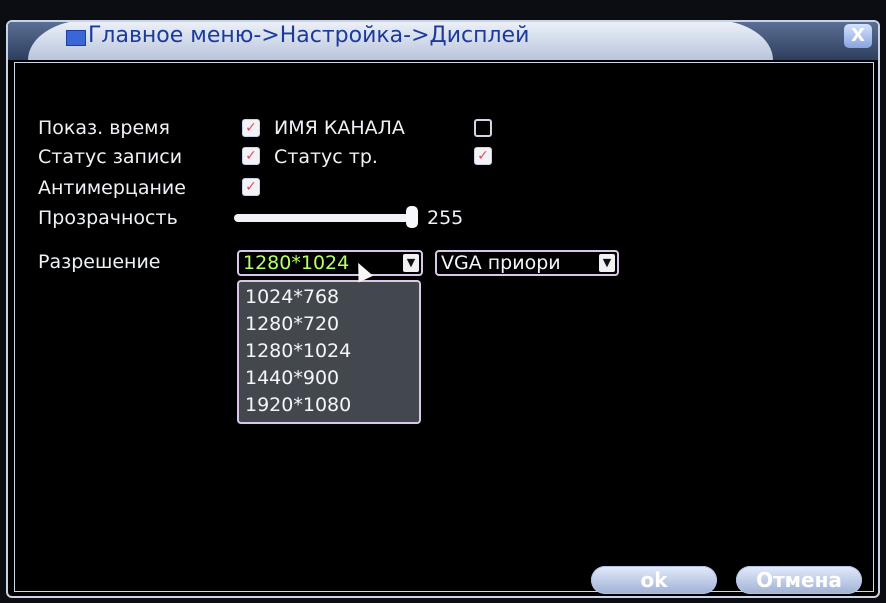  Describe the element at coordinates (298, 351) in the screenshot. I see `list-item: 1280*1024` at that location.